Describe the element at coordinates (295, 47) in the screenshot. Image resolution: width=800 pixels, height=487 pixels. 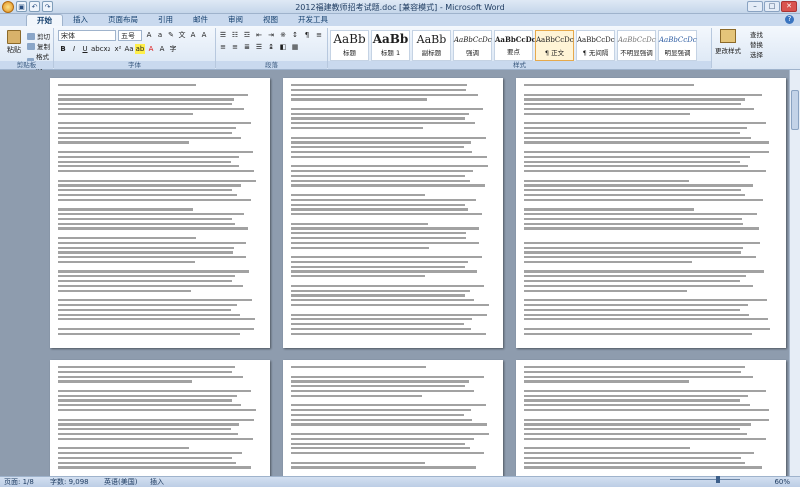
I see `borders-icon: ▦` at that location.